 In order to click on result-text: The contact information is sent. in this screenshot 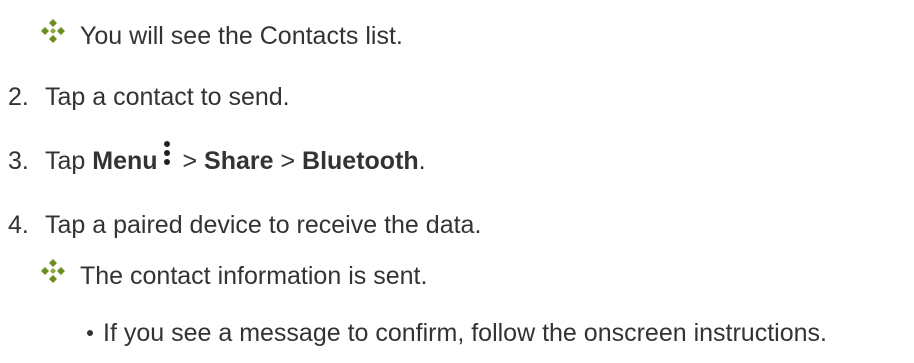, I will do `click(253, 276)`.